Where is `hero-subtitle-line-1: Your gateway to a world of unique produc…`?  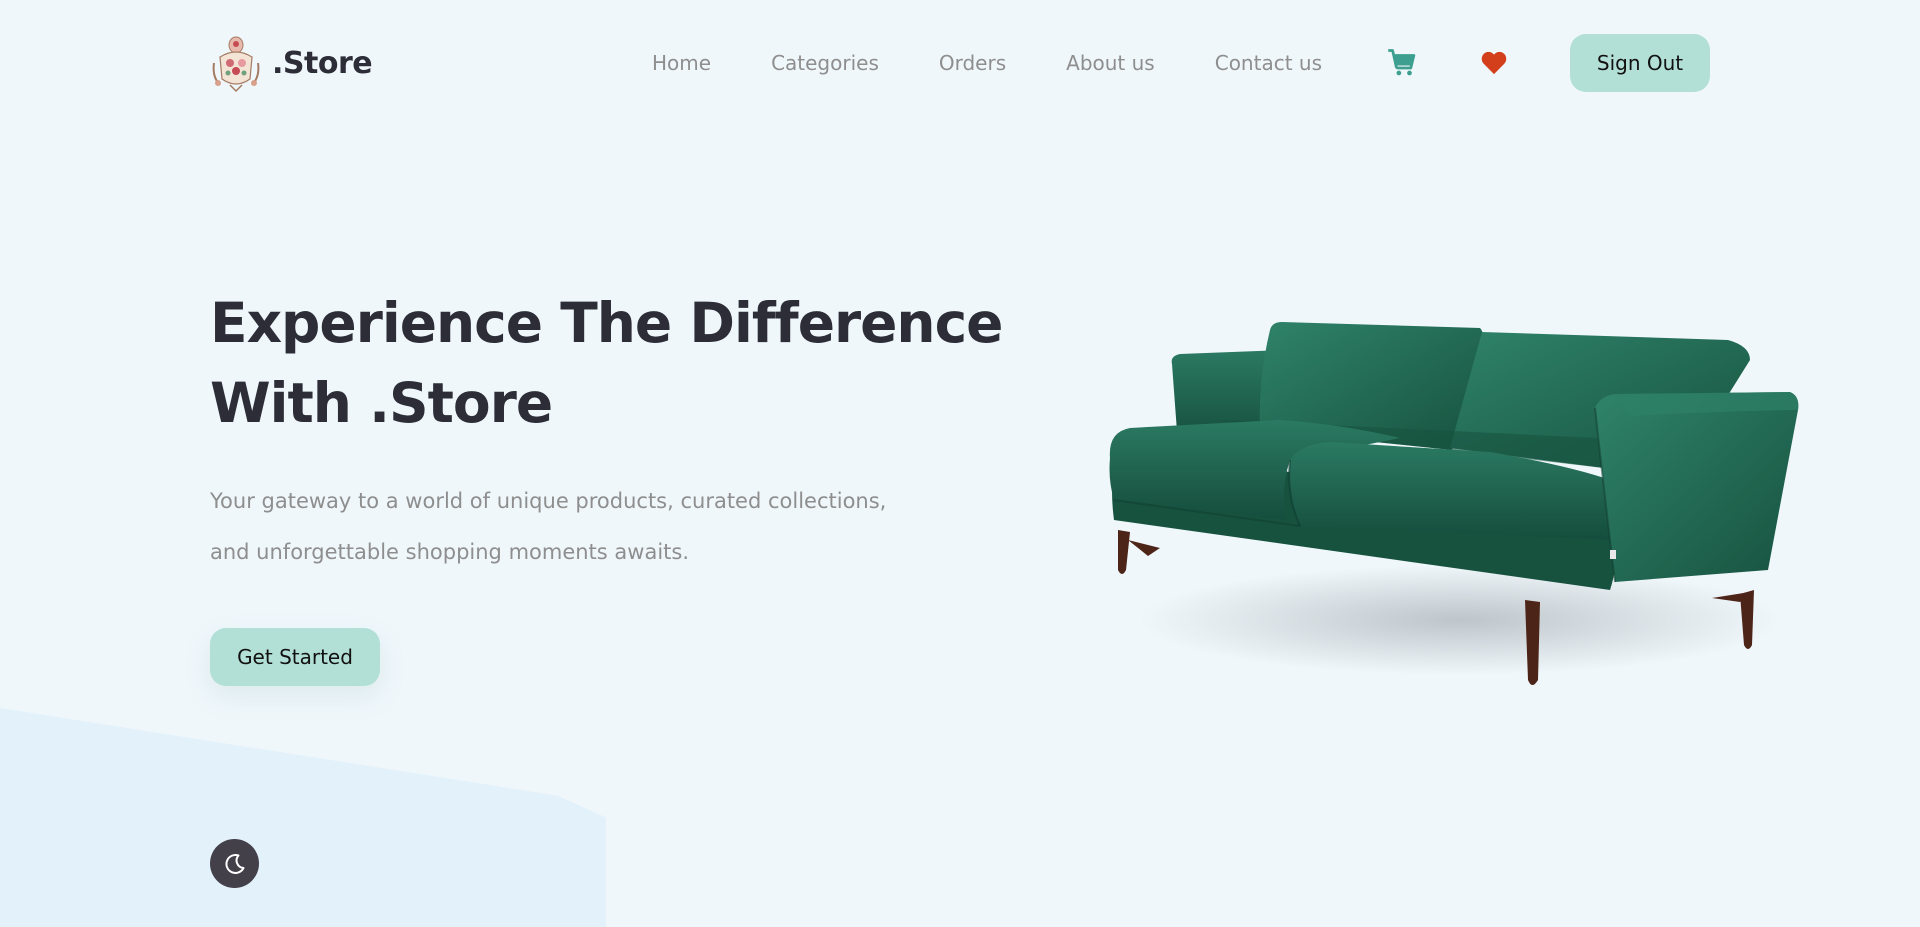 hero-subtitle-line-1: Your gateway to a world of unique produc… is located at coordinates (548, 501).